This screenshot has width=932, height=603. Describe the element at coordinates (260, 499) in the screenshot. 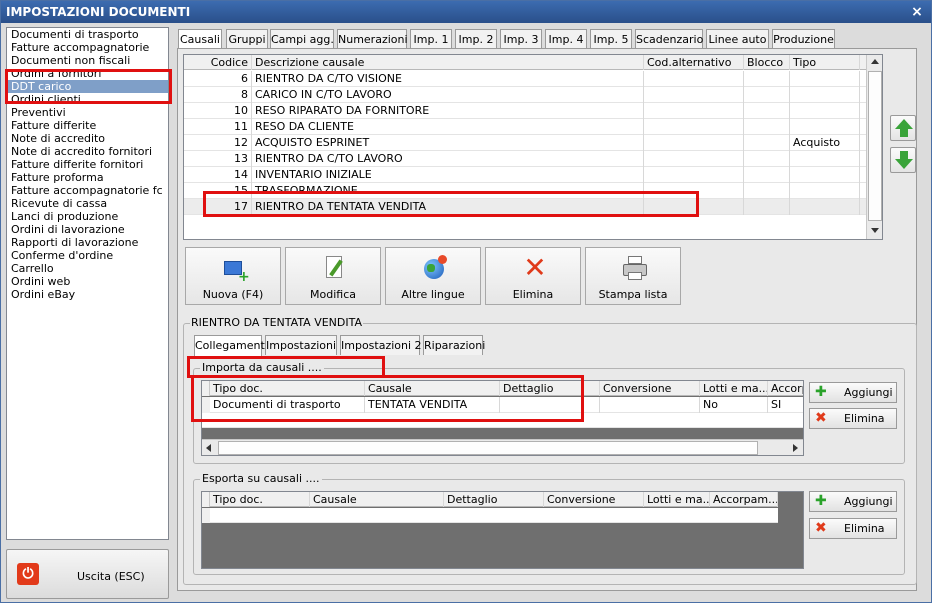

I see `esporta-col-tipo: Tipo doc.` at that location.